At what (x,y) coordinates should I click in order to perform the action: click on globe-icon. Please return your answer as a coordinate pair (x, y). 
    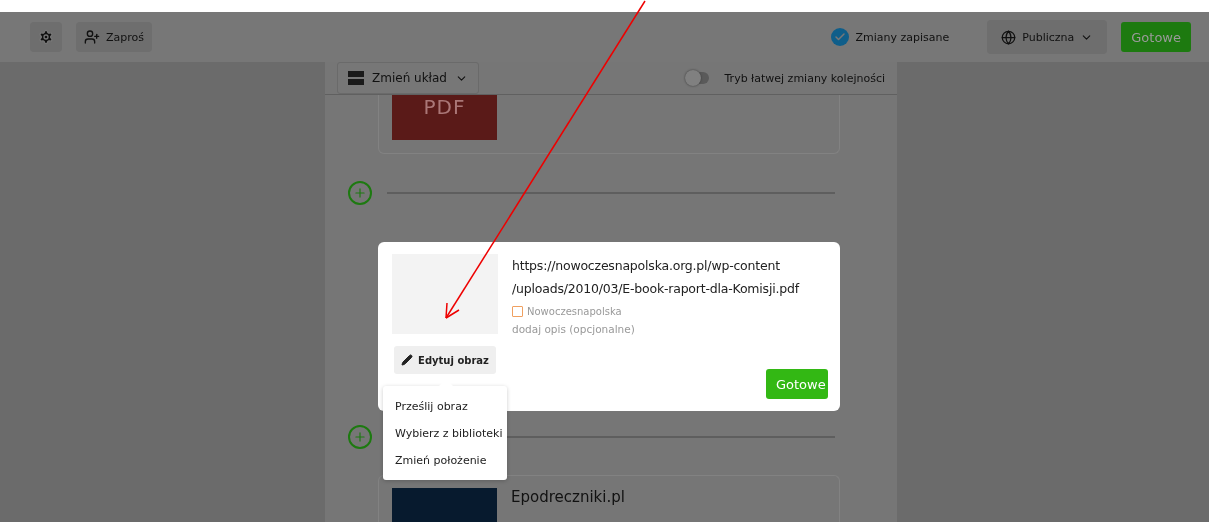
    Looking at the image, I should click on (1009, 37).